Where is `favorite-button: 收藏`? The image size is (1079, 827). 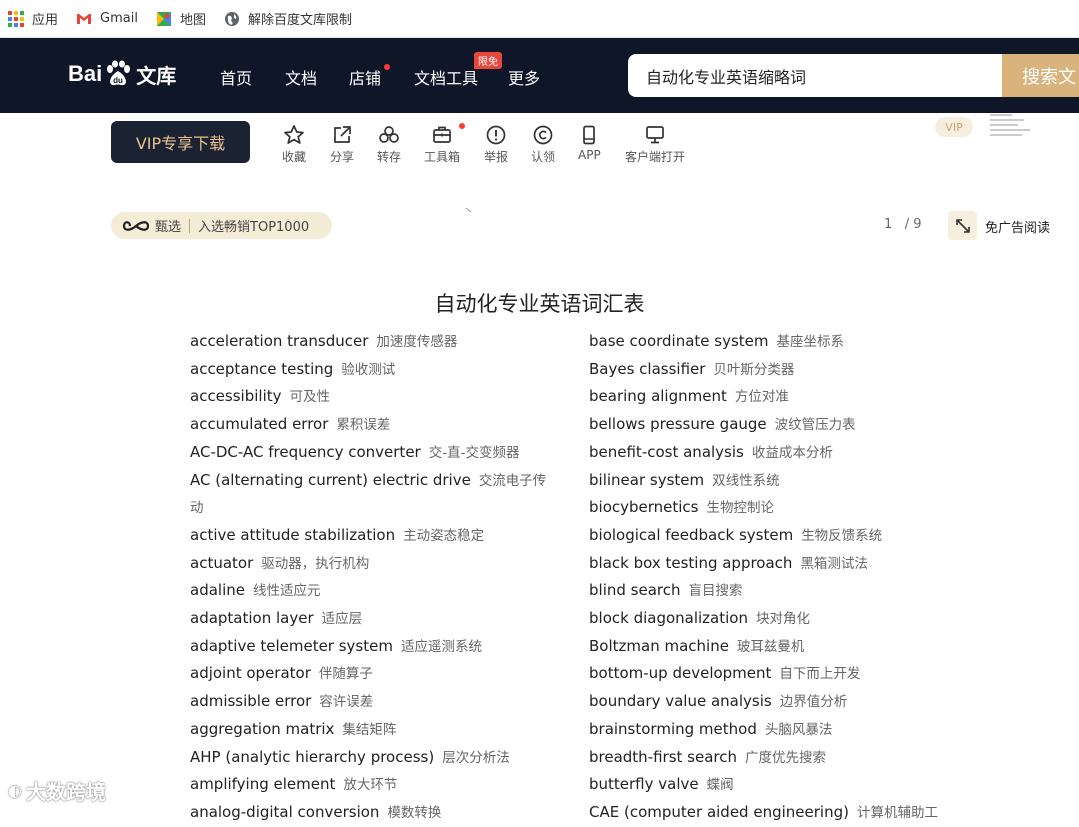
favorite-button: 收藏 is located at coordinates (294, 144).